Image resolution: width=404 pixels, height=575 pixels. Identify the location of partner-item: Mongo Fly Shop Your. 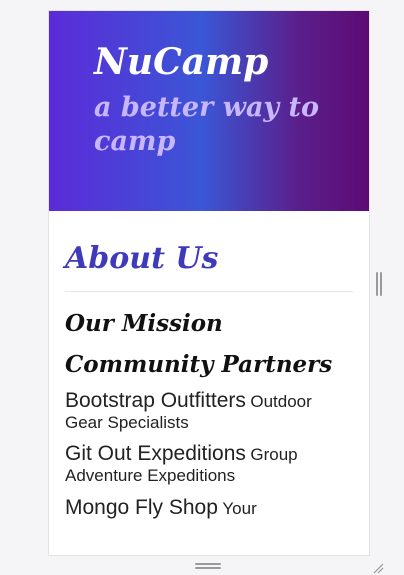
(209, 507).